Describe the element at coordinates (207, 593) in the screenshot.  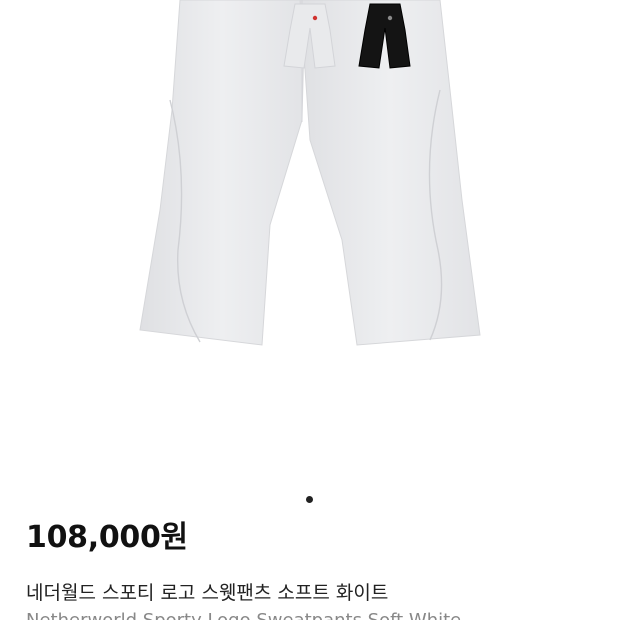
I see `product-name-korean: 네더월드 스포티 로고 스웻팬츠 소프트 화이트` at that location.